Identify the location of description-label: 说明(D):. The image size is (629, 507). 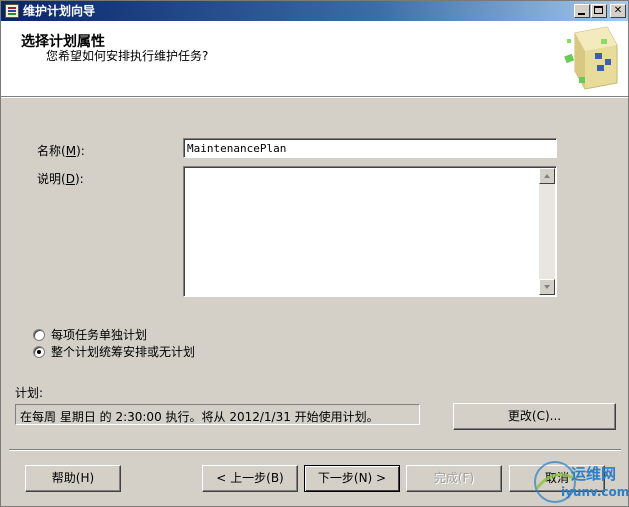
(60, 179).